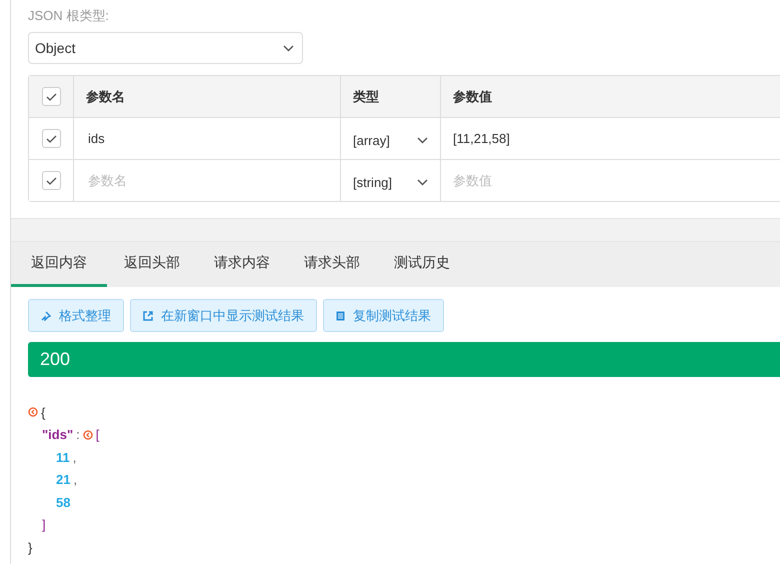 This screenshot has width=780, height=564. What do you see at coordinates (616, 138) in the screenshot?
I see `param-value-input: [11,21,58]` at bounding box center [616, 138].